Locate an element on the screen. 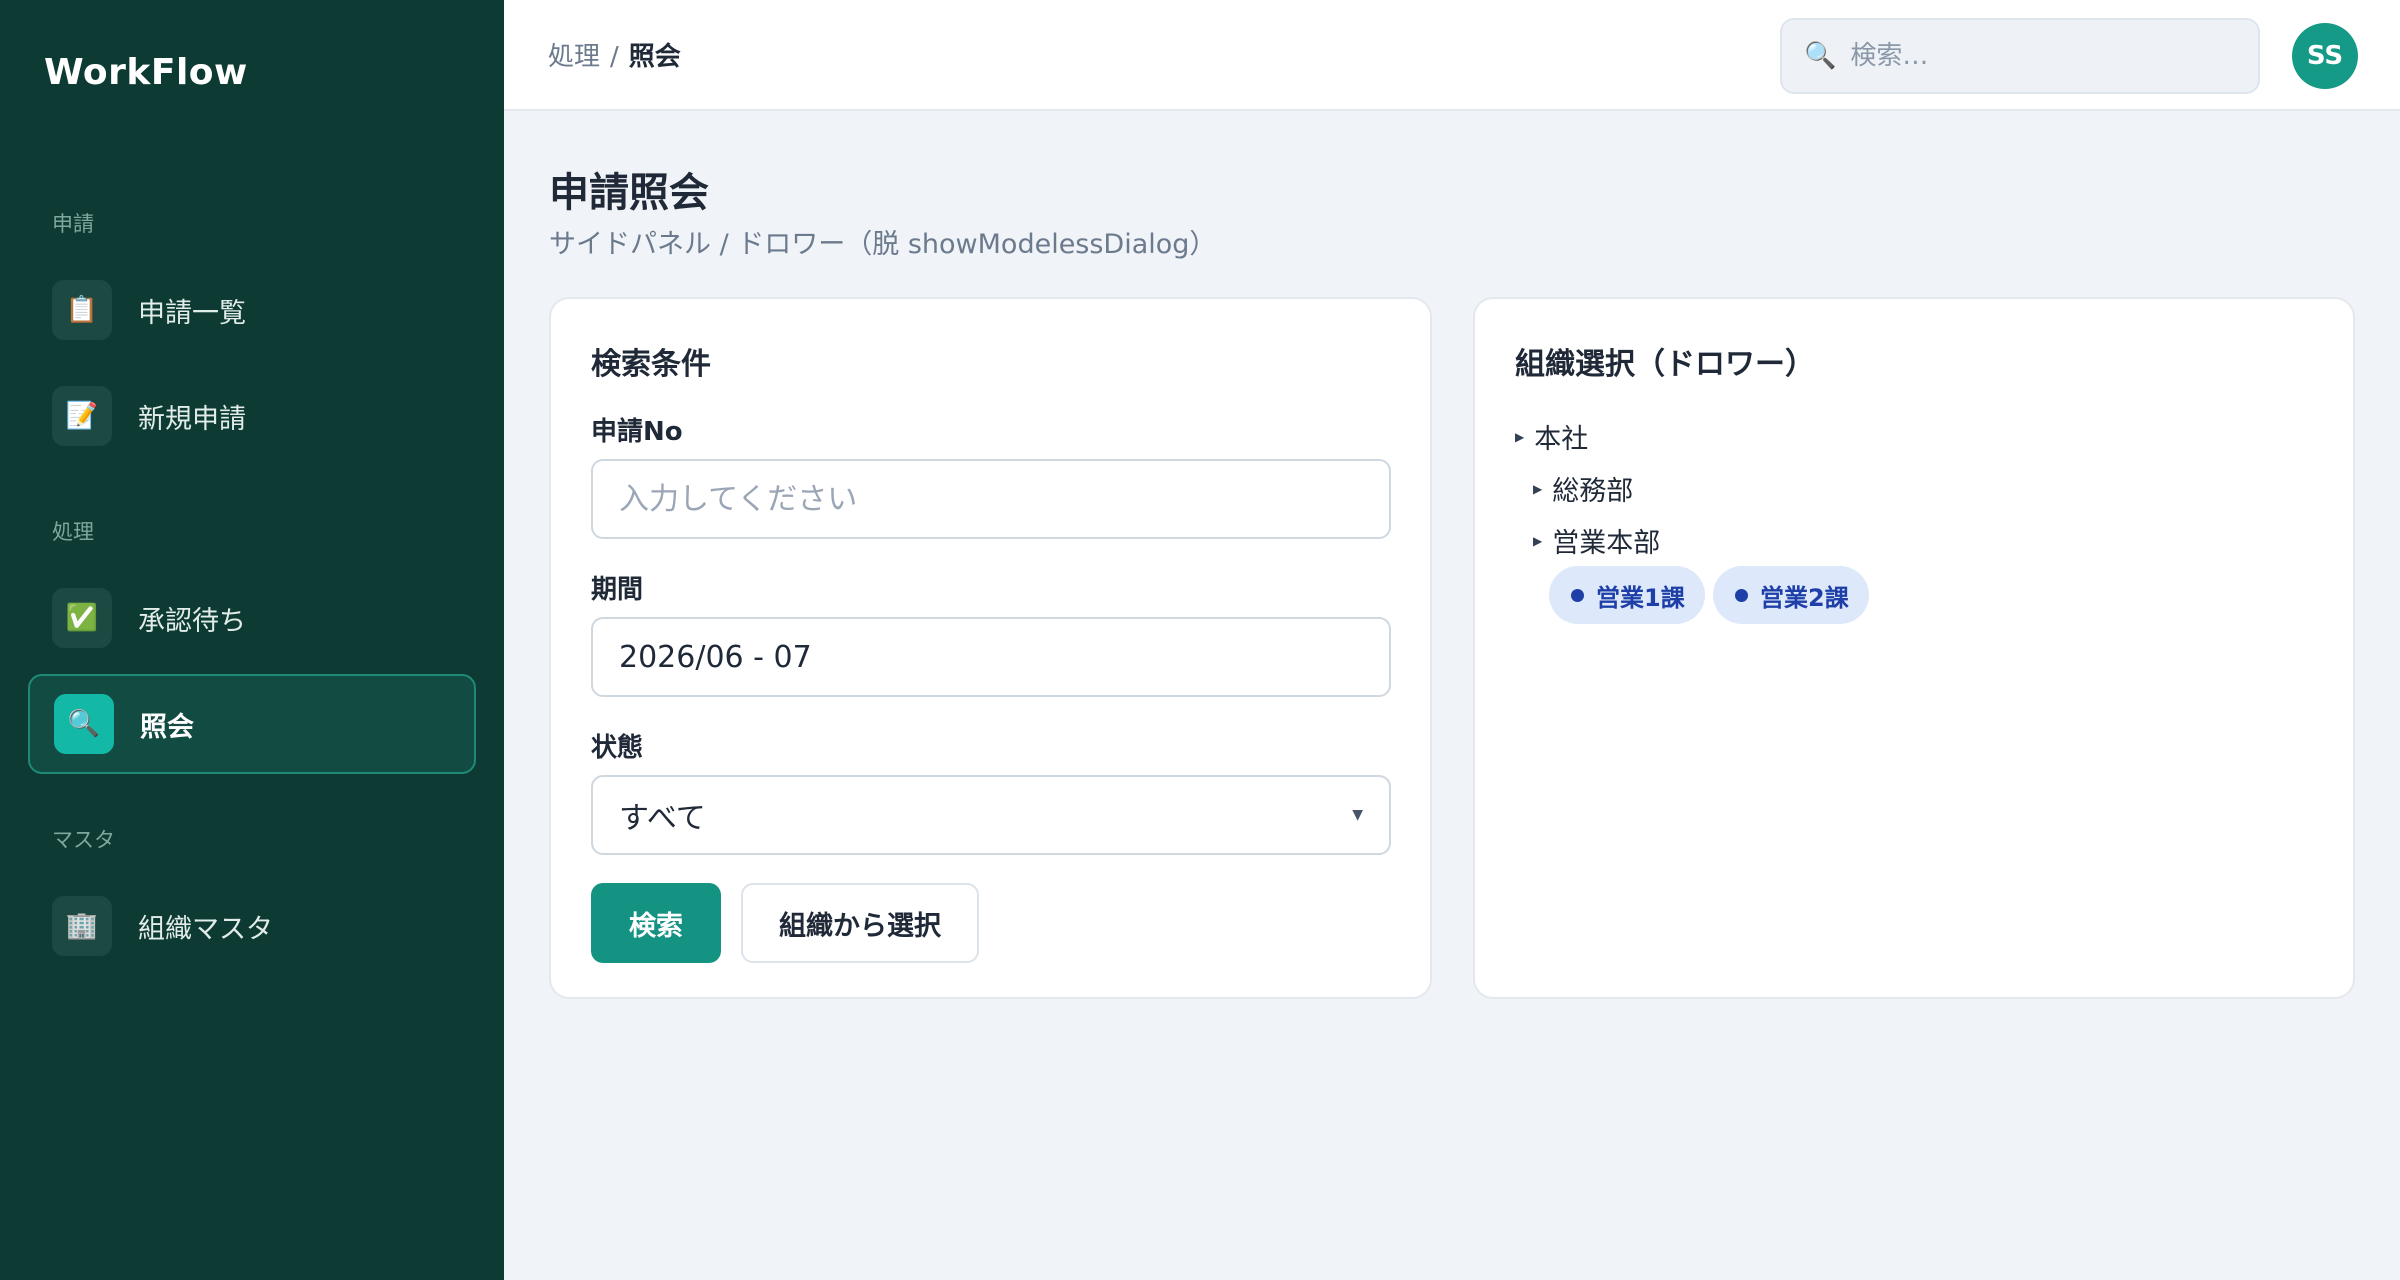 The height and width of the screenshot is (1280, 2400). tree-node-label: 営業本部 is located at coordinates (1606, 543).